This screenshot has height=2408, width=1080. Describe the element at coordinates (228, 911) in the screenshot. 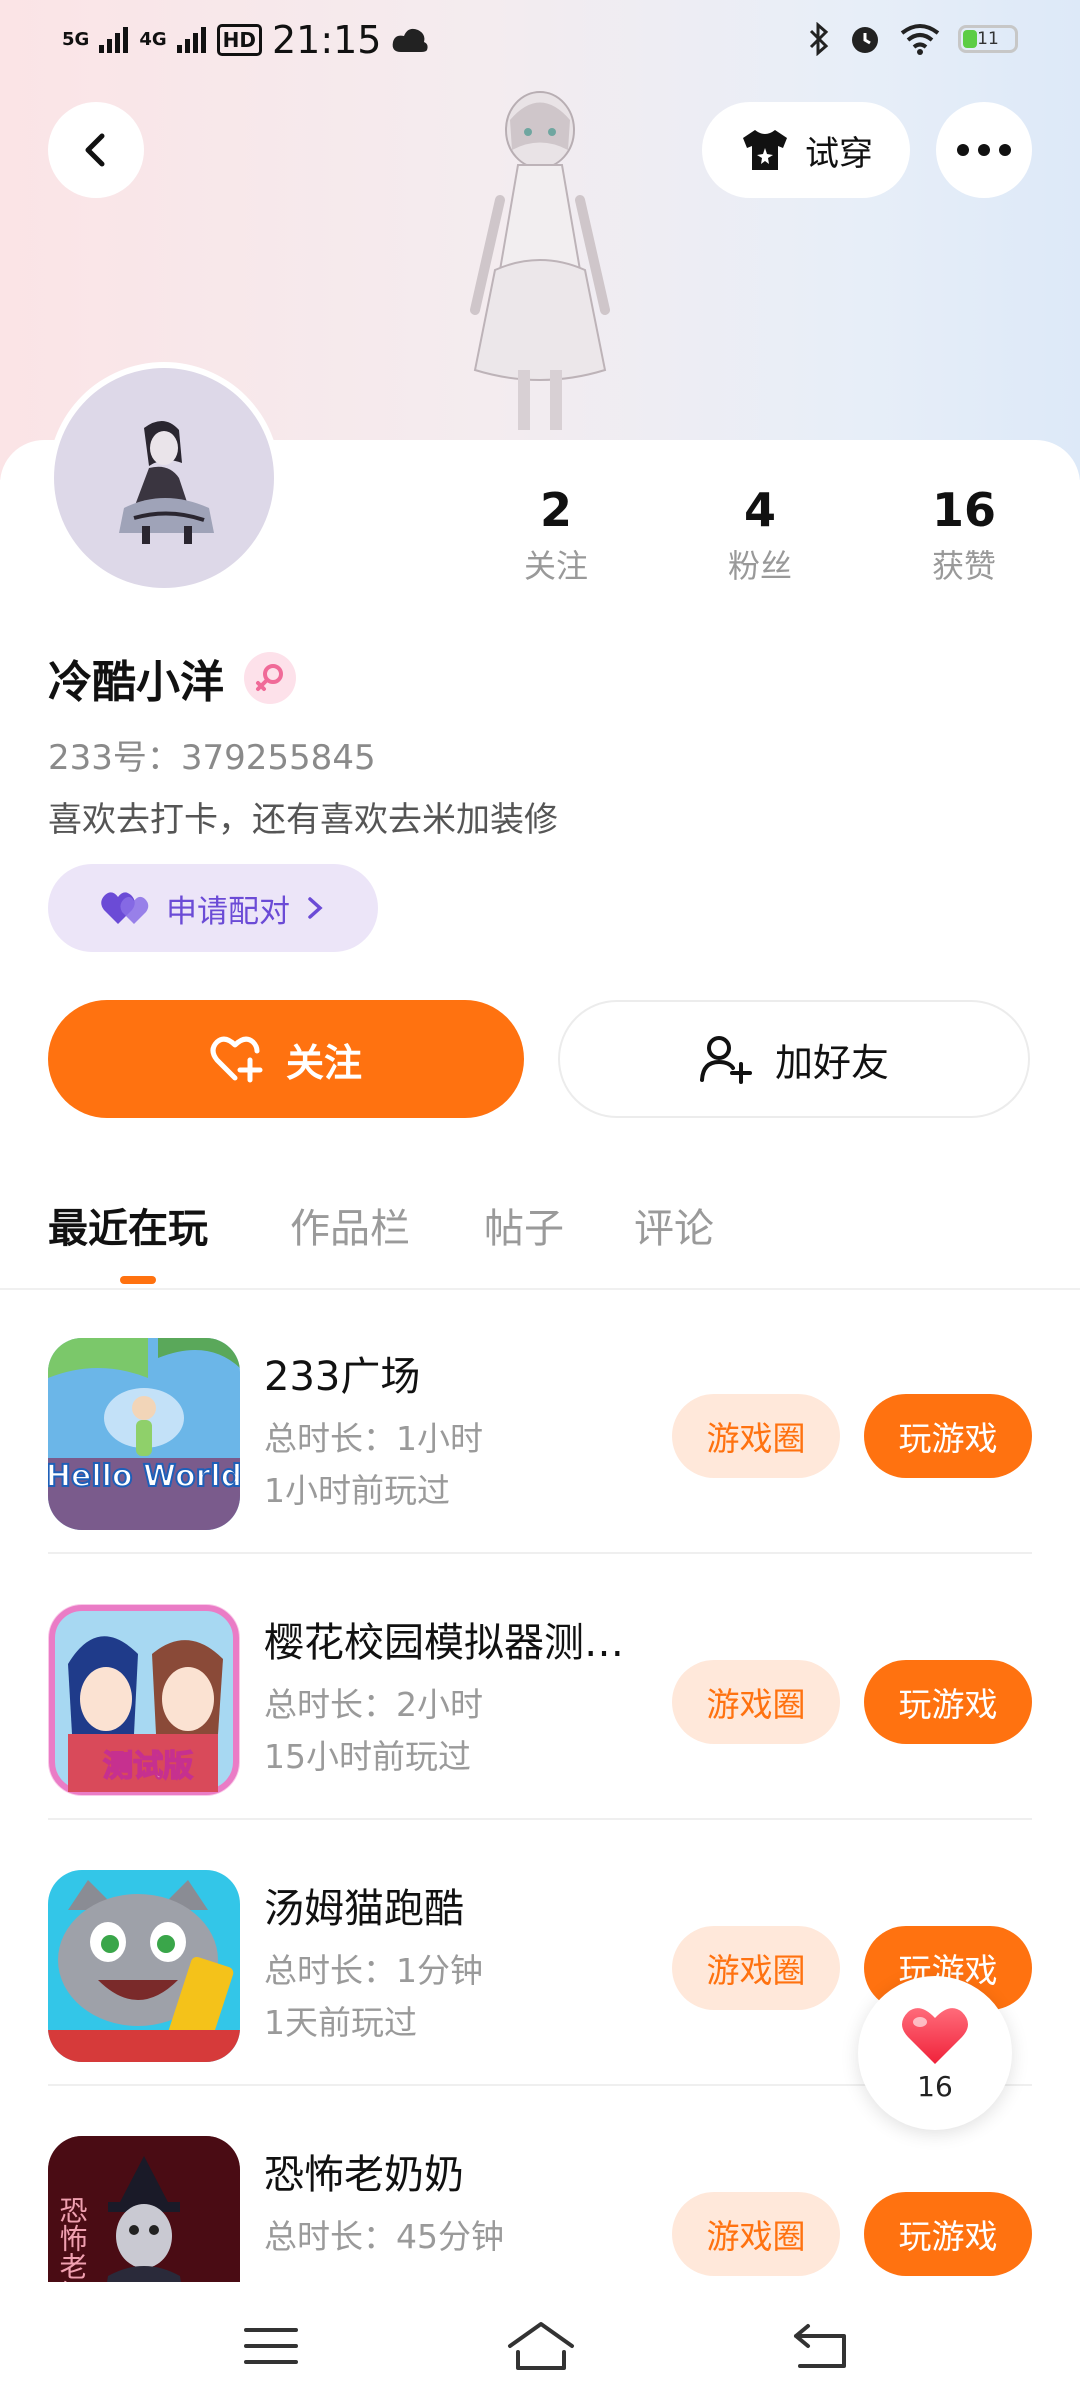

I see `request-pair-label: 申请配对` at that location.